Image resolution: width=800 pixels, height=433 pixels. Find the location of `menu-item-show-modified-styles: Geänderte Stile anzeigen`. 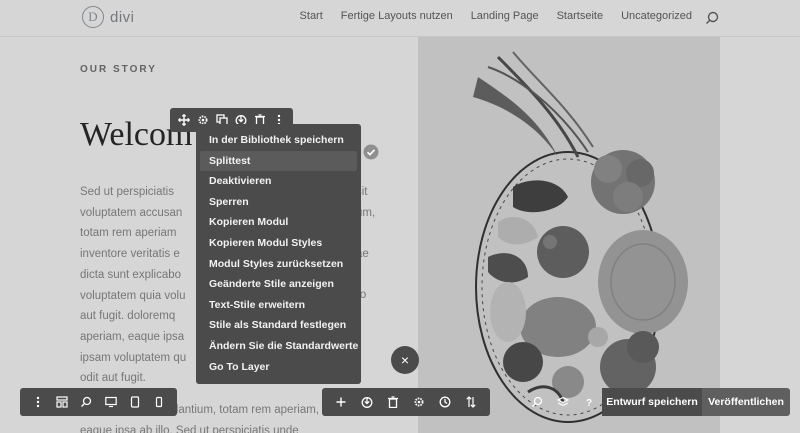

menu-item-show-modified-styles: Geänderte Stile anzeigen is located at coordinates (278, 284).